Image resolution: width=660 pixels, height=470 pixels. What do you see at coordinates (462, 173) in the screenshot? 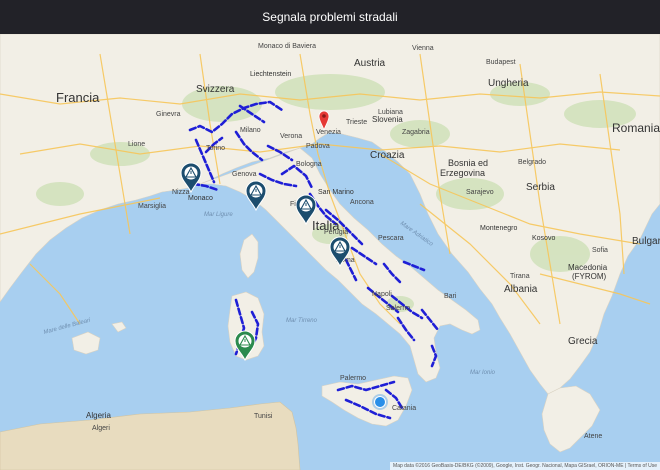
I see `country-label-bosnia-2: Erzegovina` at bounding box center [462, 173].